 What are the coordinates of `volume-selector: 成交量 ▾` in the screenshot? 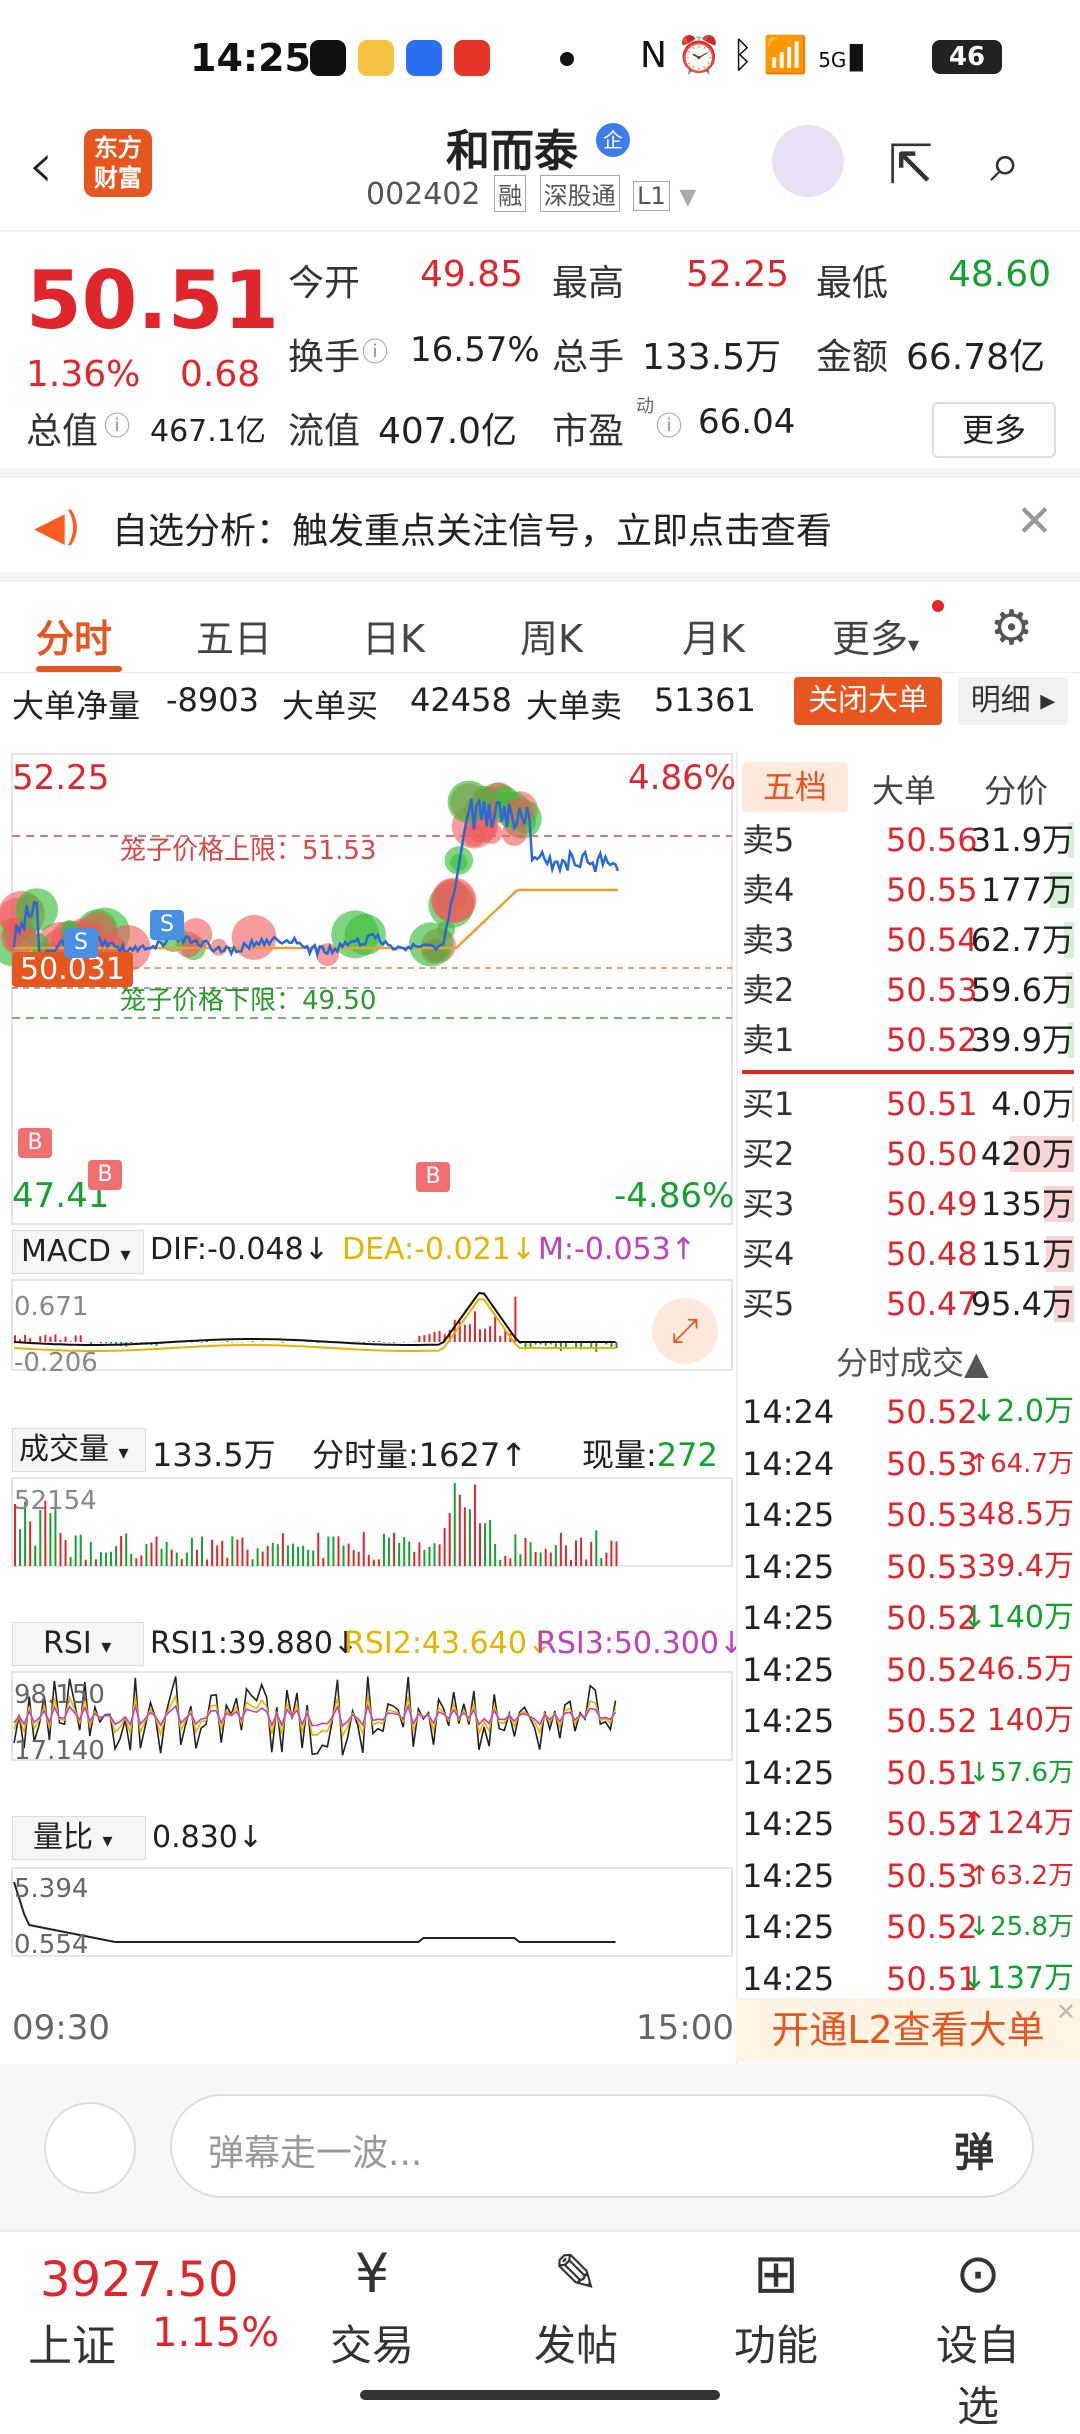 It's located at (79, 1450).